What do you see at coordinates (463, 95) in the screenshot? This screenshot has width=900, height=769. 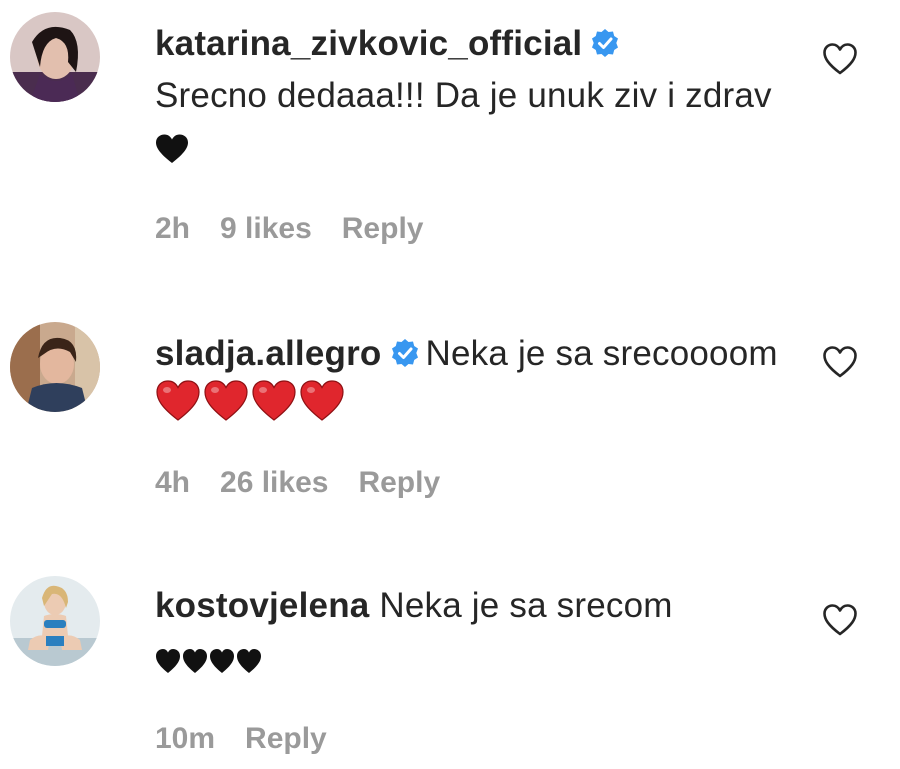 I see `comment-text: Srecno dedaaa!!! Da je unuk ziv i zdrav` at bounding box center [463, 95].